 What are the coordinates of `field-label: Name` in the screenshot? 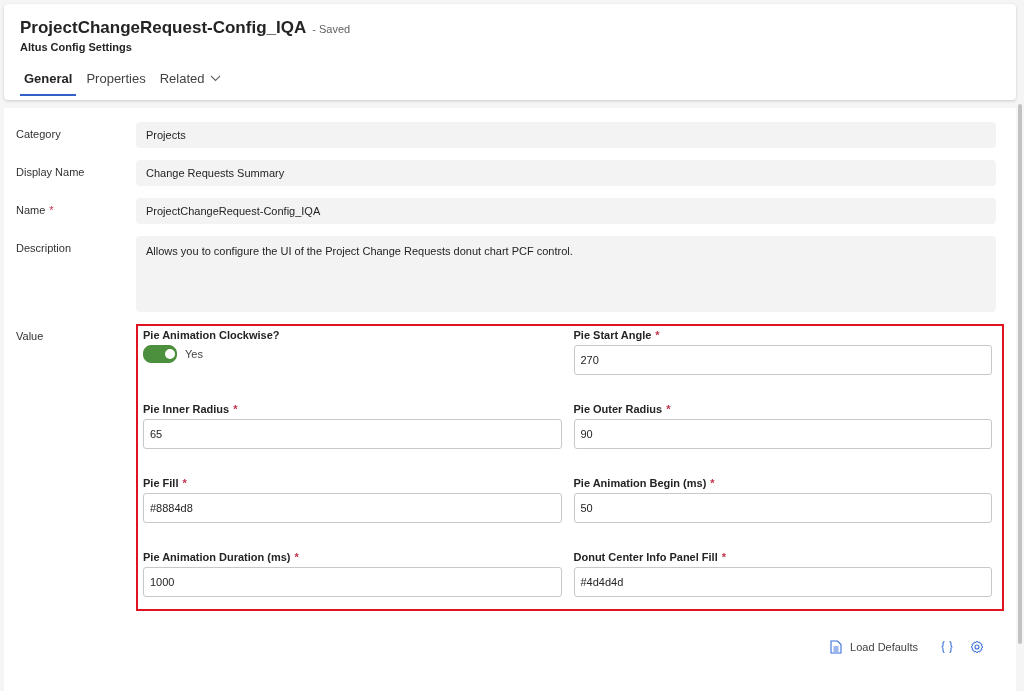 It's located at (31, 210).